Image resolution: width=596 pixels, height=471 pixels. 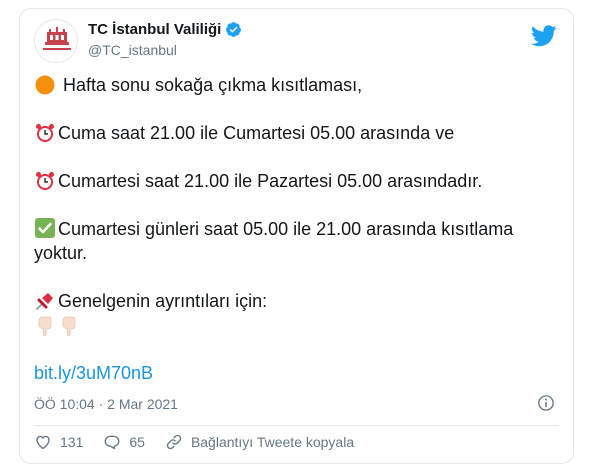 I want to click on tweet-actions: 131 65 Bağlantıyı Tweete kopyala, so click(x=204, y=442).